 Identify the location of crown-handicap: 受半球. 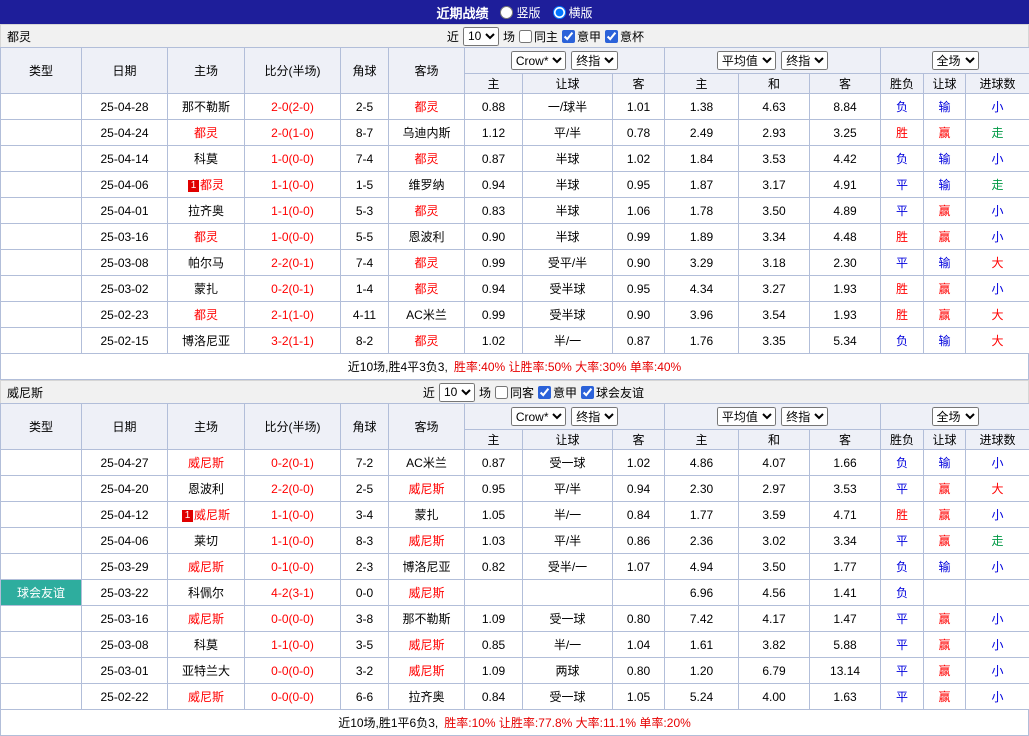
(568, 315).